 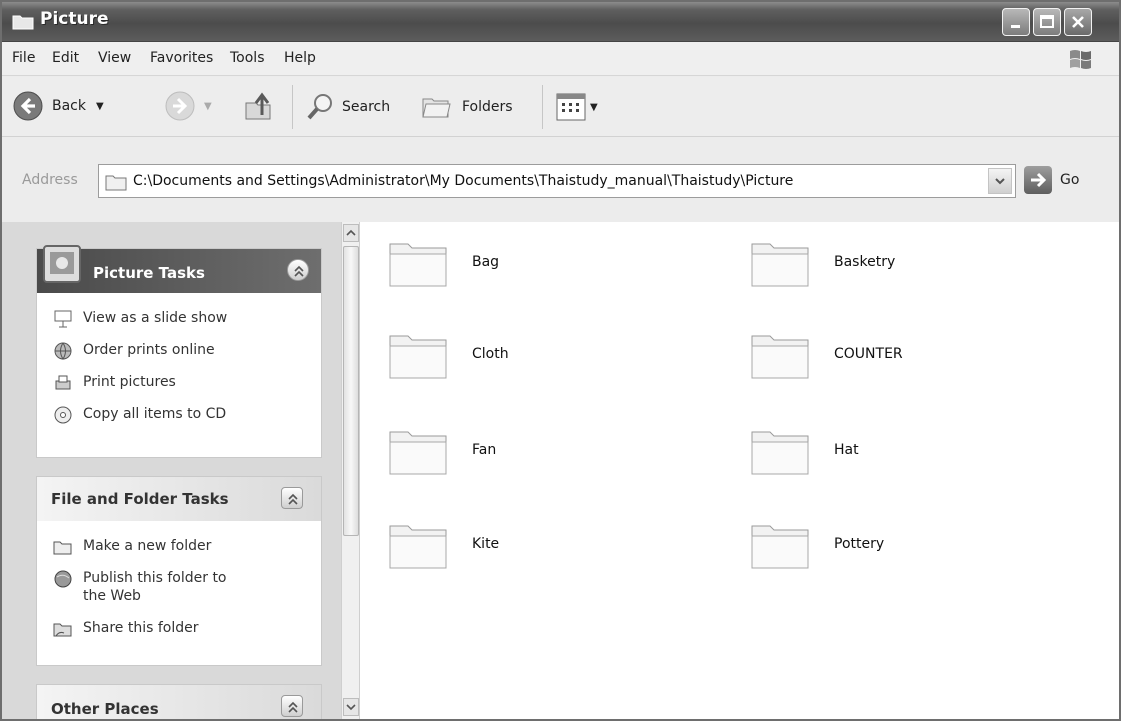 I want to click on menu-bar: File Edit View Favorites Tools Help, so click(x=560, y=59).